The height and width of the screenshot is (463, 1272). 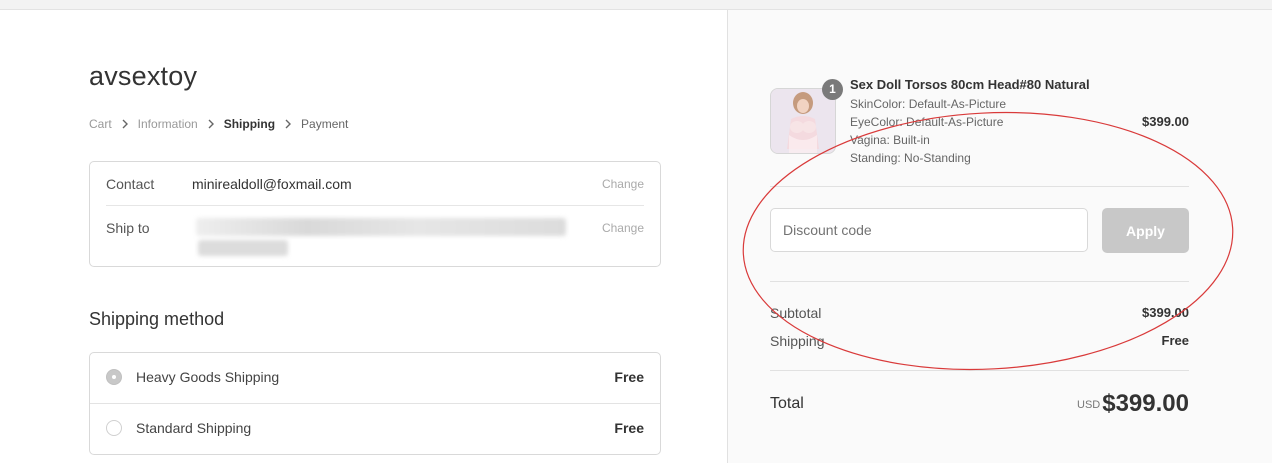 What do you see at coordinates (157, 319) in the screenshot?
I see `shipping-method-title: Shipping method` at bounding box center [157, 319].